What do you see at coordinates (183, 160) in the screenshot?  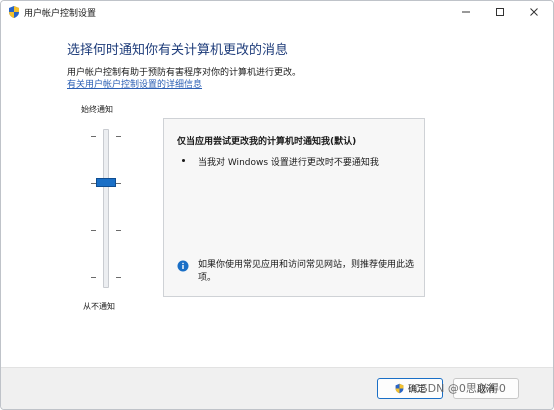 I see `bullet-icon` at bounding box center [183, 160].